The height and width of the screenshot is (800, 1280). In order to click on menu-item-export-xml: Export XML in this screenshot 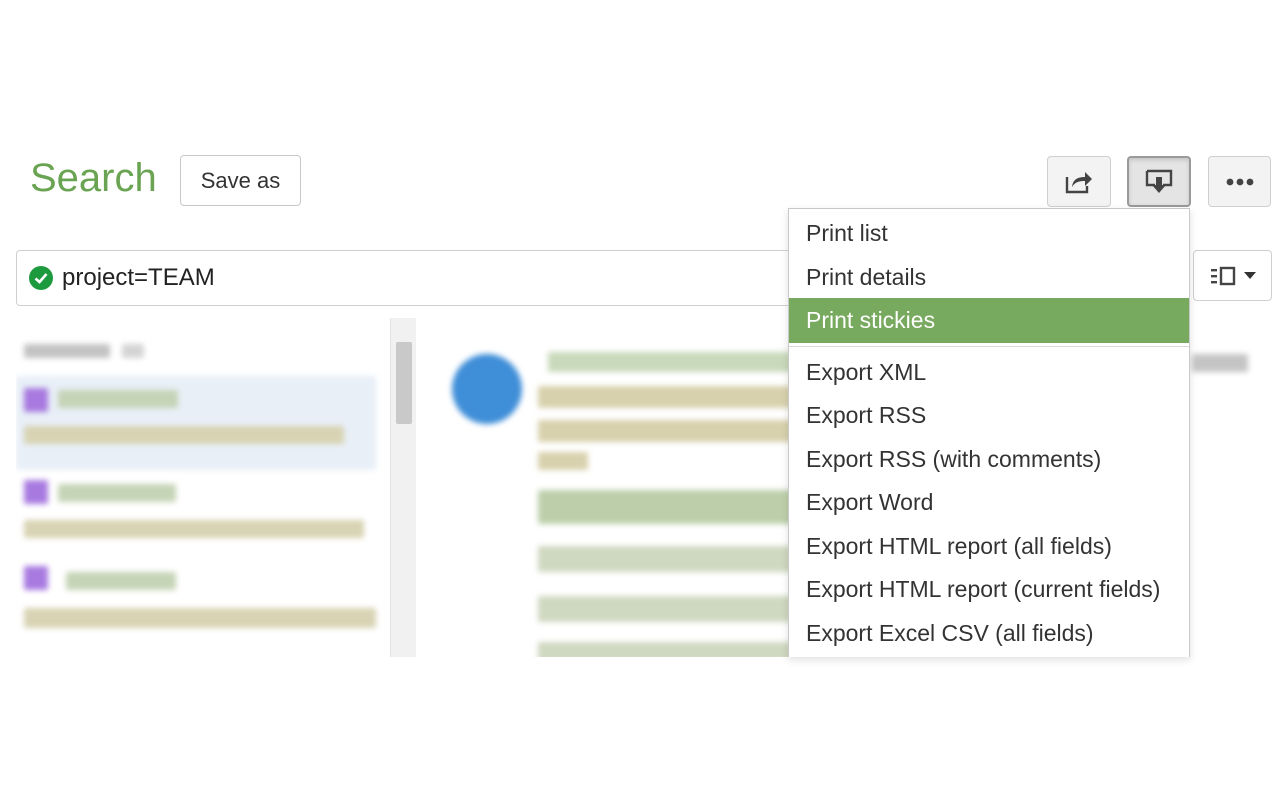, I will do `click(989, 372)`.